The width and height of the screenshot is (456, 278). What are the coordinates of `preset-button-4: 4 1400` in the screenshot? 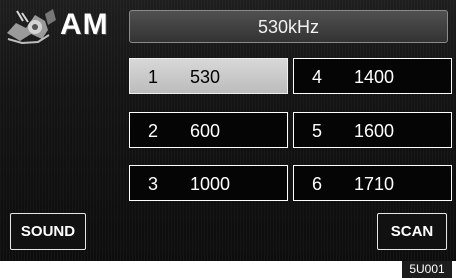 It's located at (372, 76).